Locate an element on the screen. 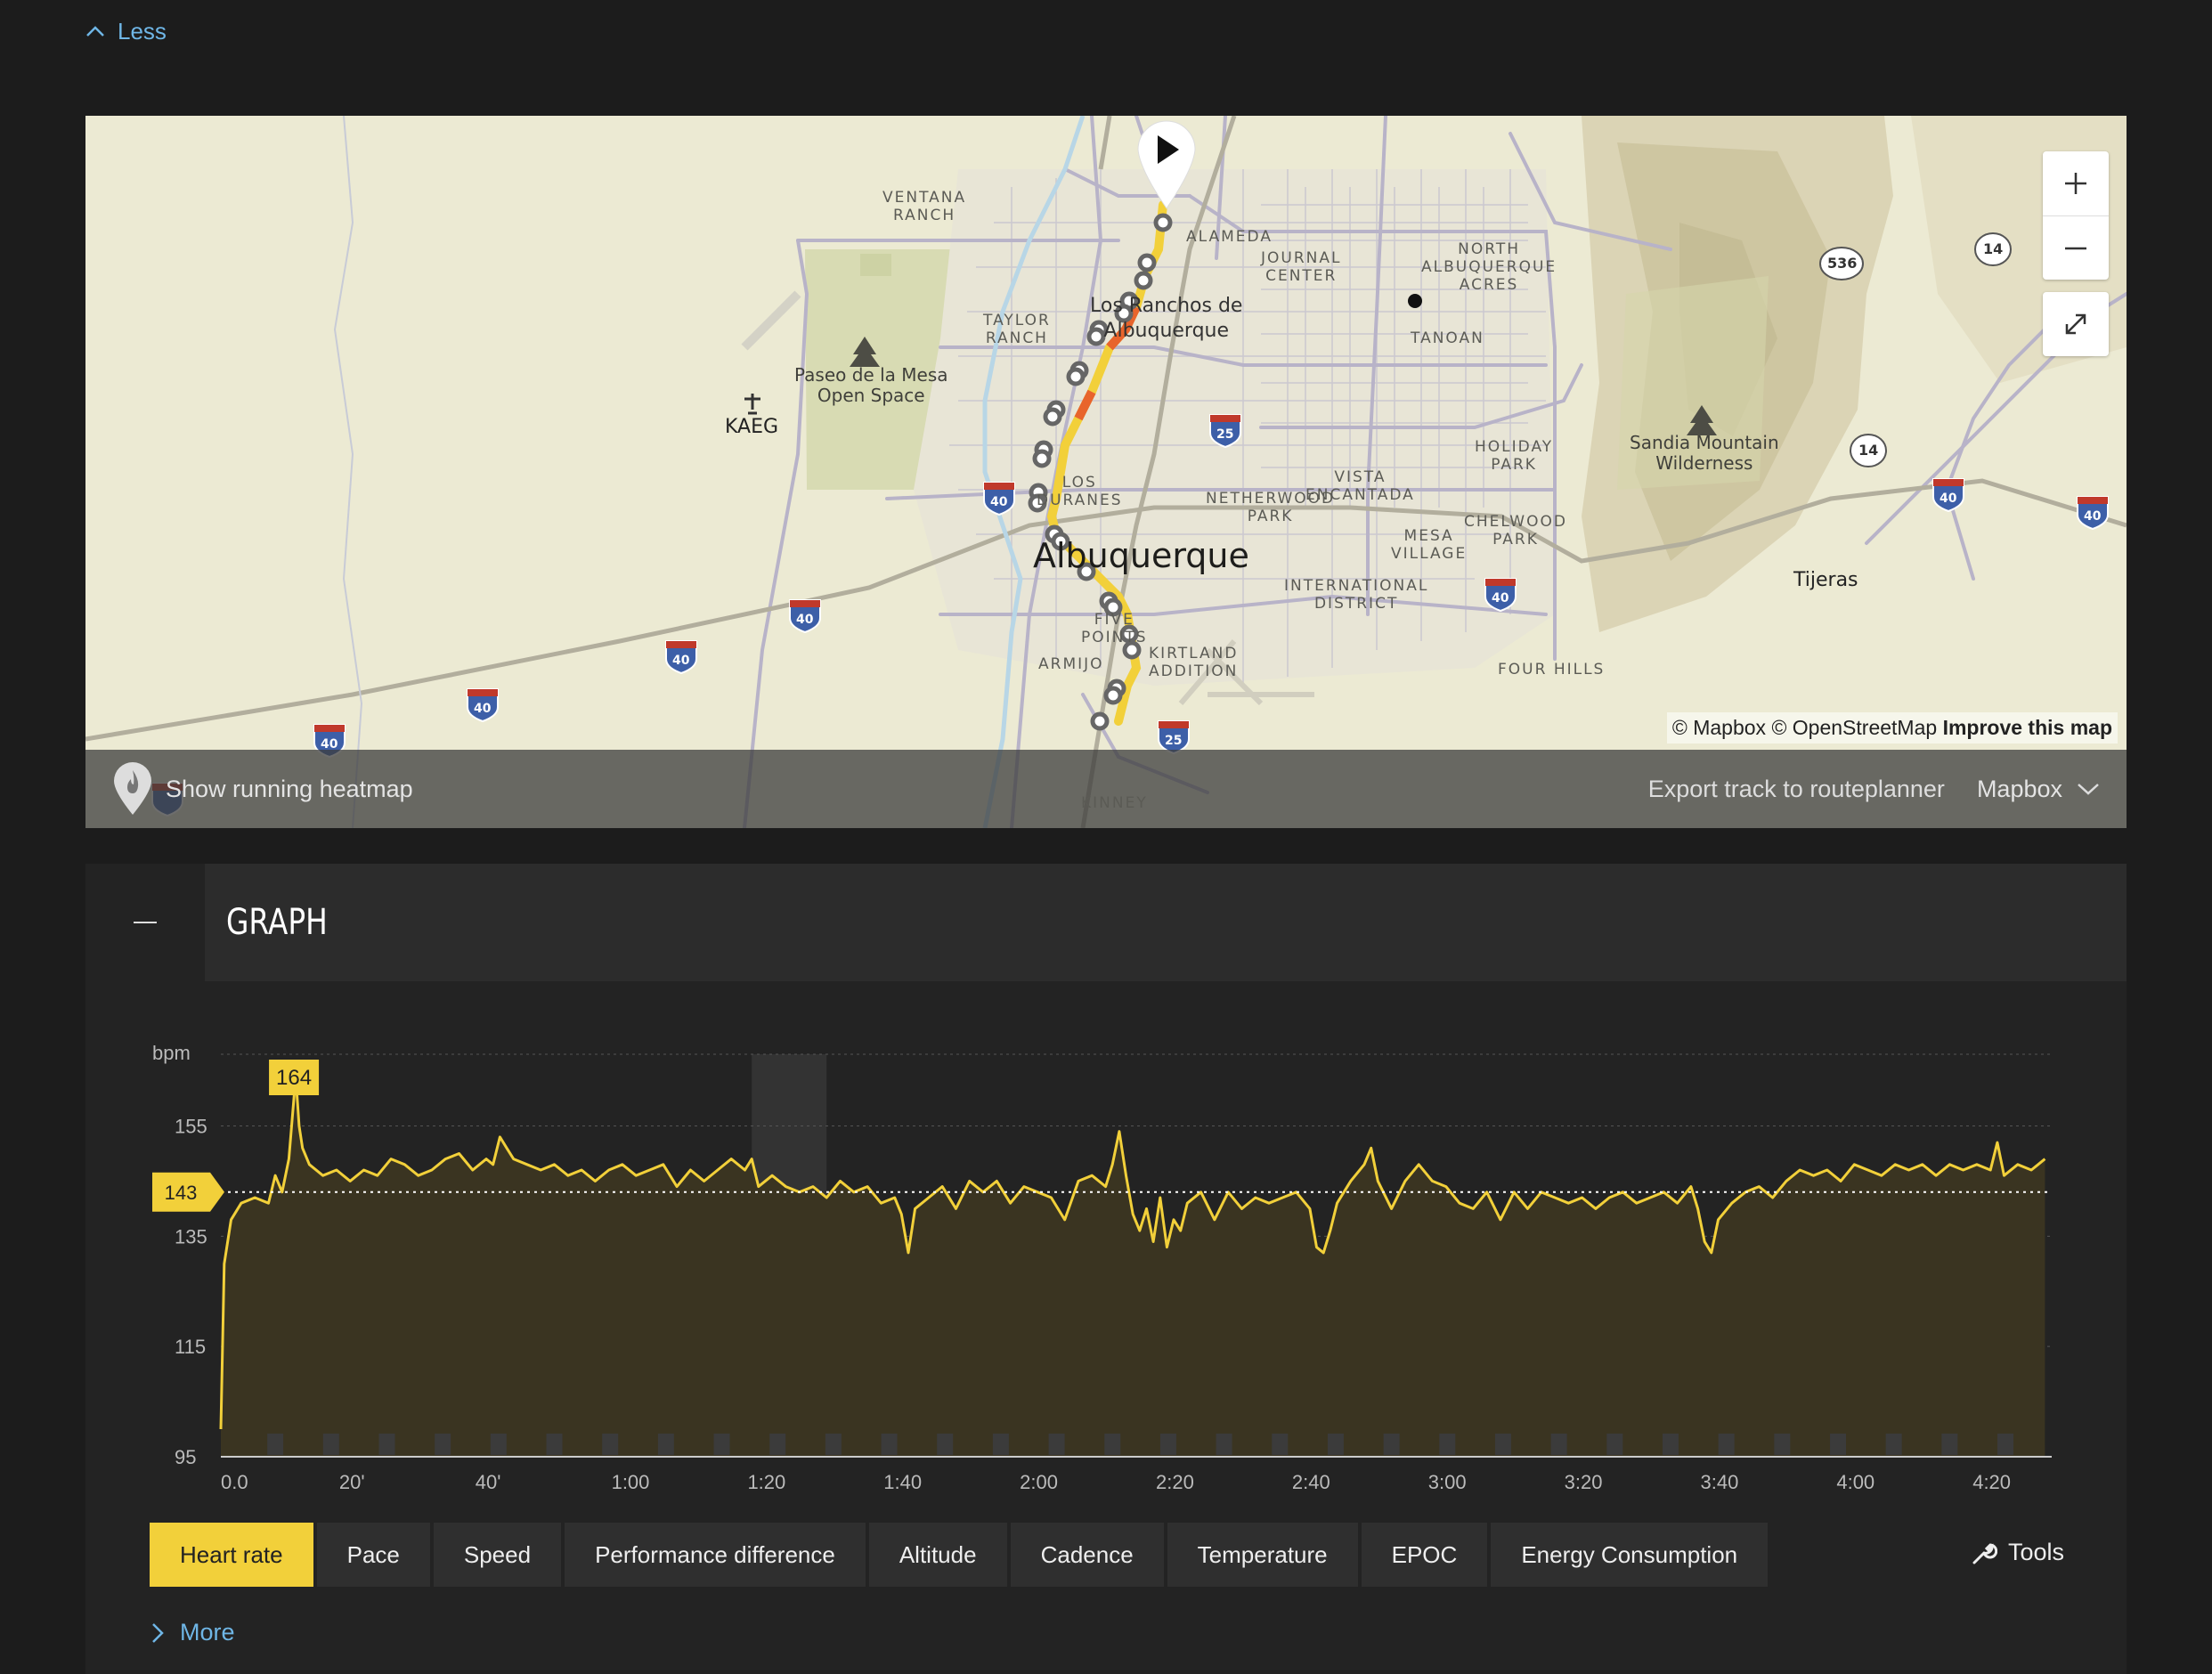 Image resolution: width=2212 pixels, height=1674 pixels. map-label-north-abq-acres: NORTH ALBUQUERQUE ACRES is located at coordinates (1489, 267).